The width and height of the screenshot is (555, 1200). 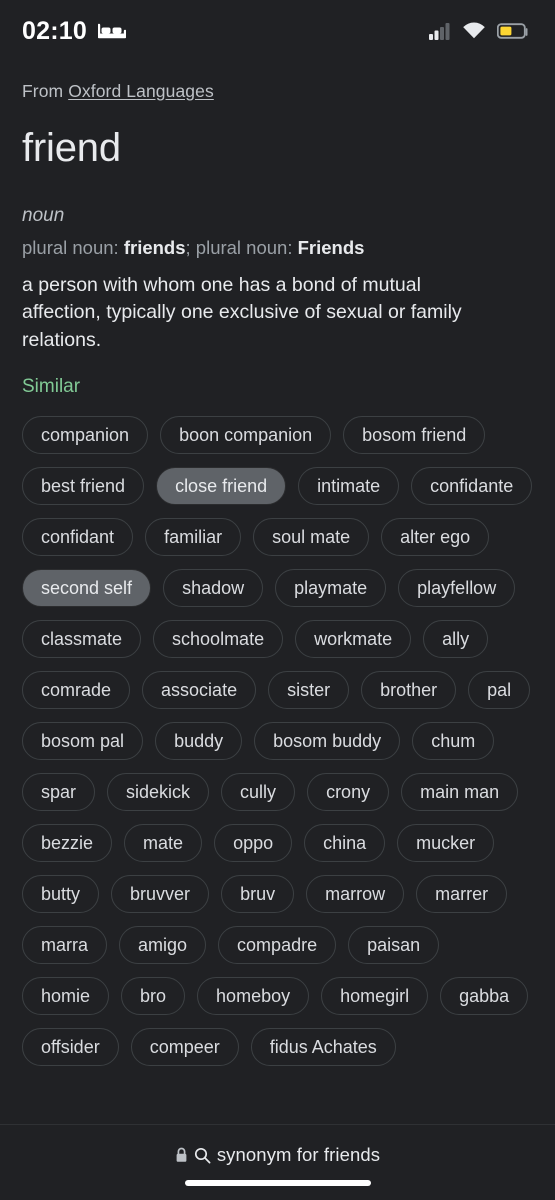 I want to click on synonym-chip: spar, so click(x=59, y=792).